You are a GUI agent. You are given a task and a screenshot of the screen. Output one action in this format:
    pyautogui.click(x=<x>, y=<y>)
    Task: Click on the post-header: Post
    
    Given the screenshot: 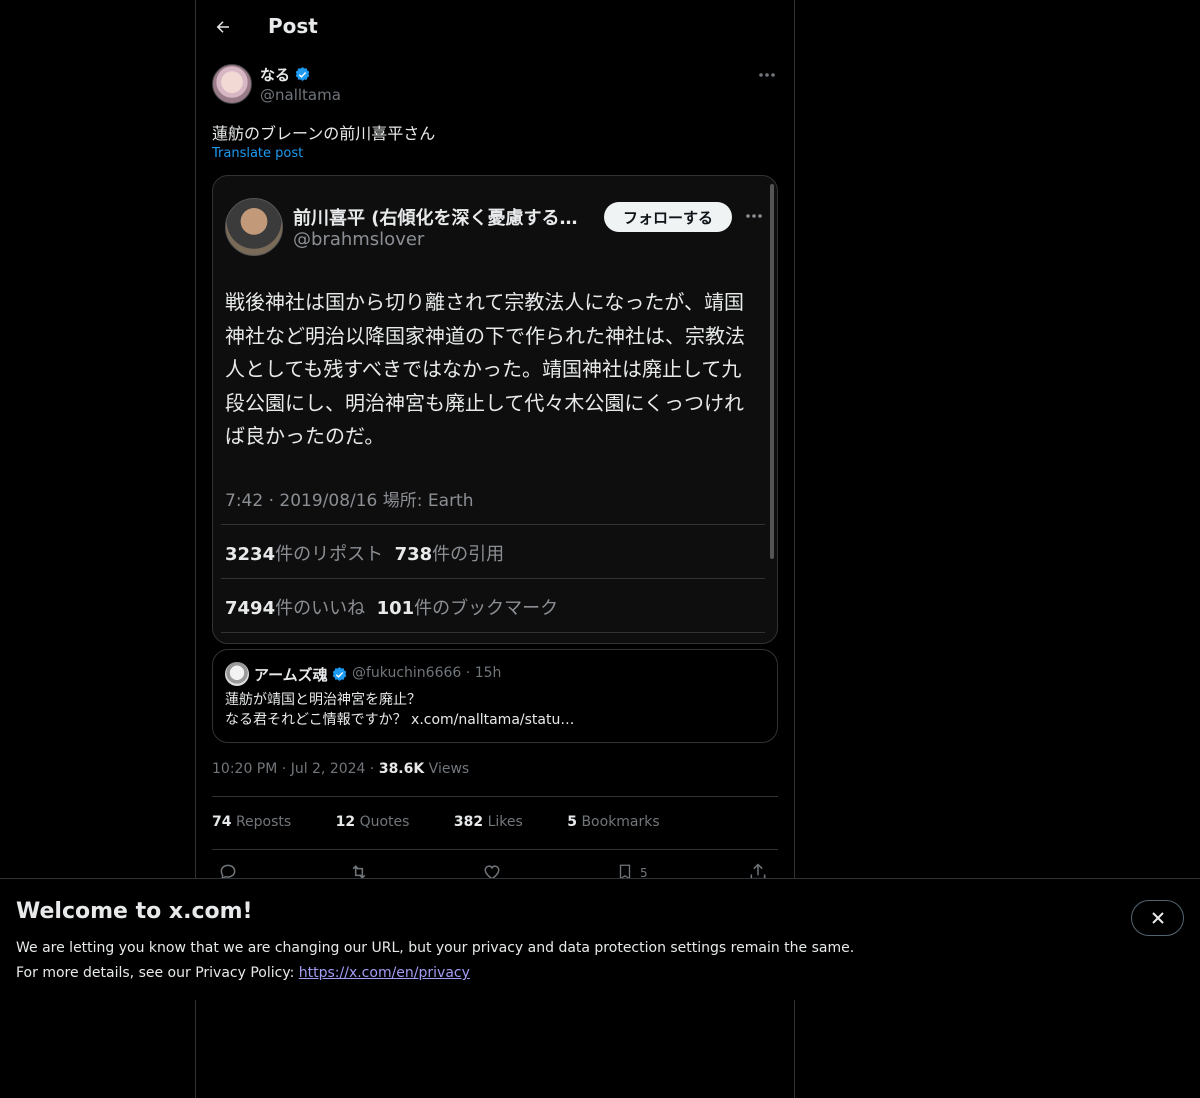 What is the action you would take?
    pyautogui.click(x=495, y=26)
    